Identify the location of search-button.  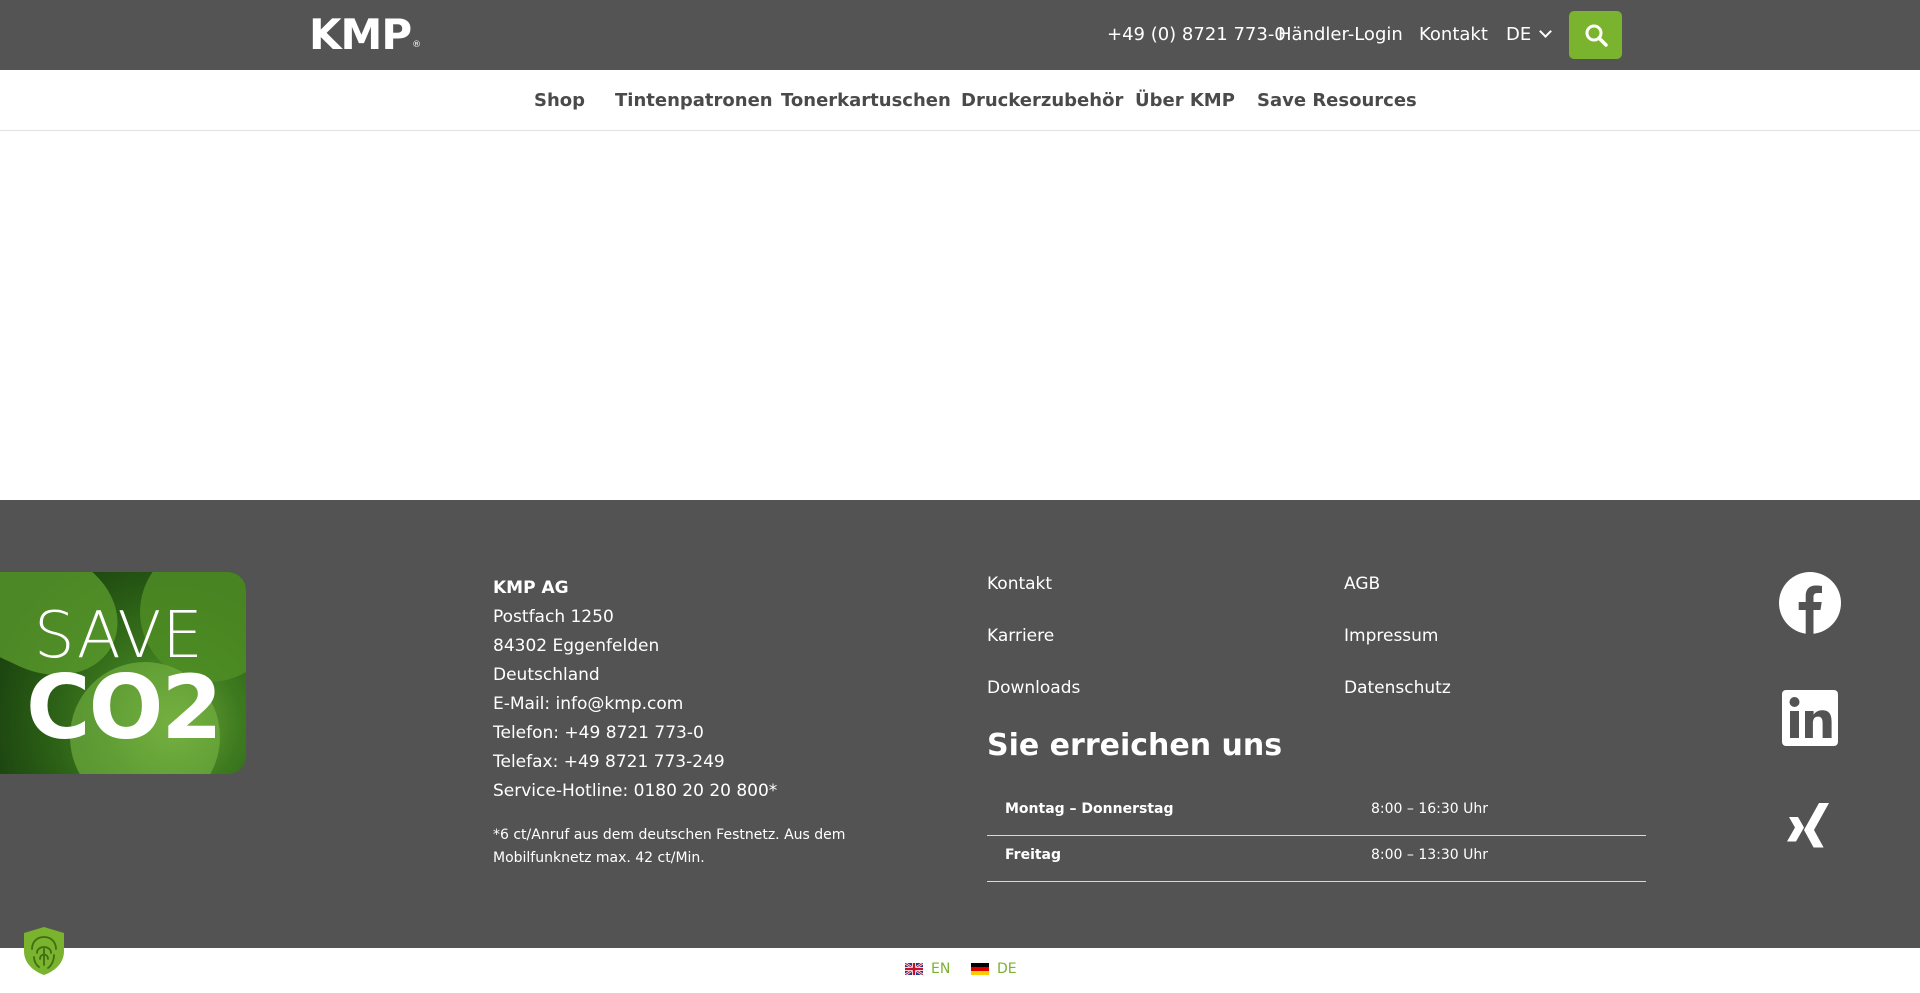
(1595, 35).